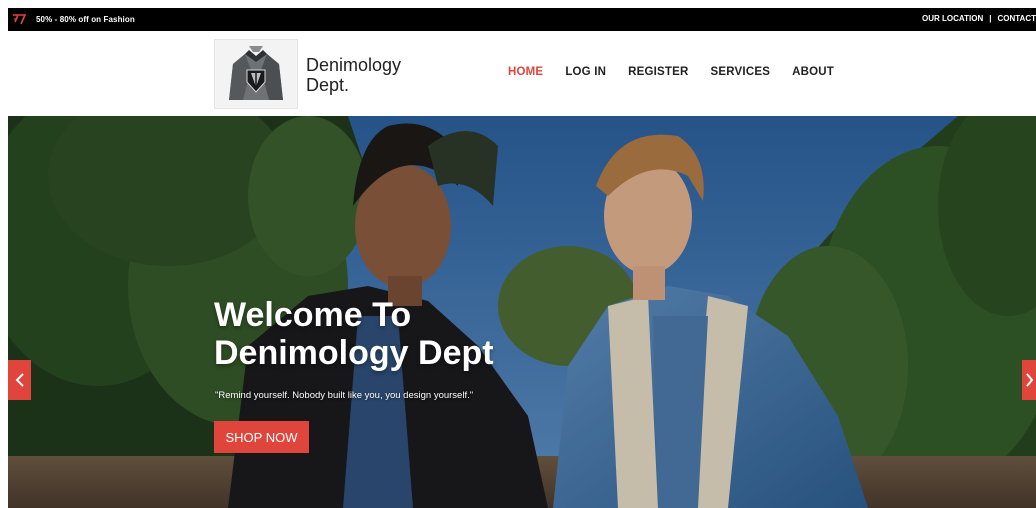 The height and width of the screenshot is (508, 1036). I want to click on chevron-left-icon, so click(19, 380).